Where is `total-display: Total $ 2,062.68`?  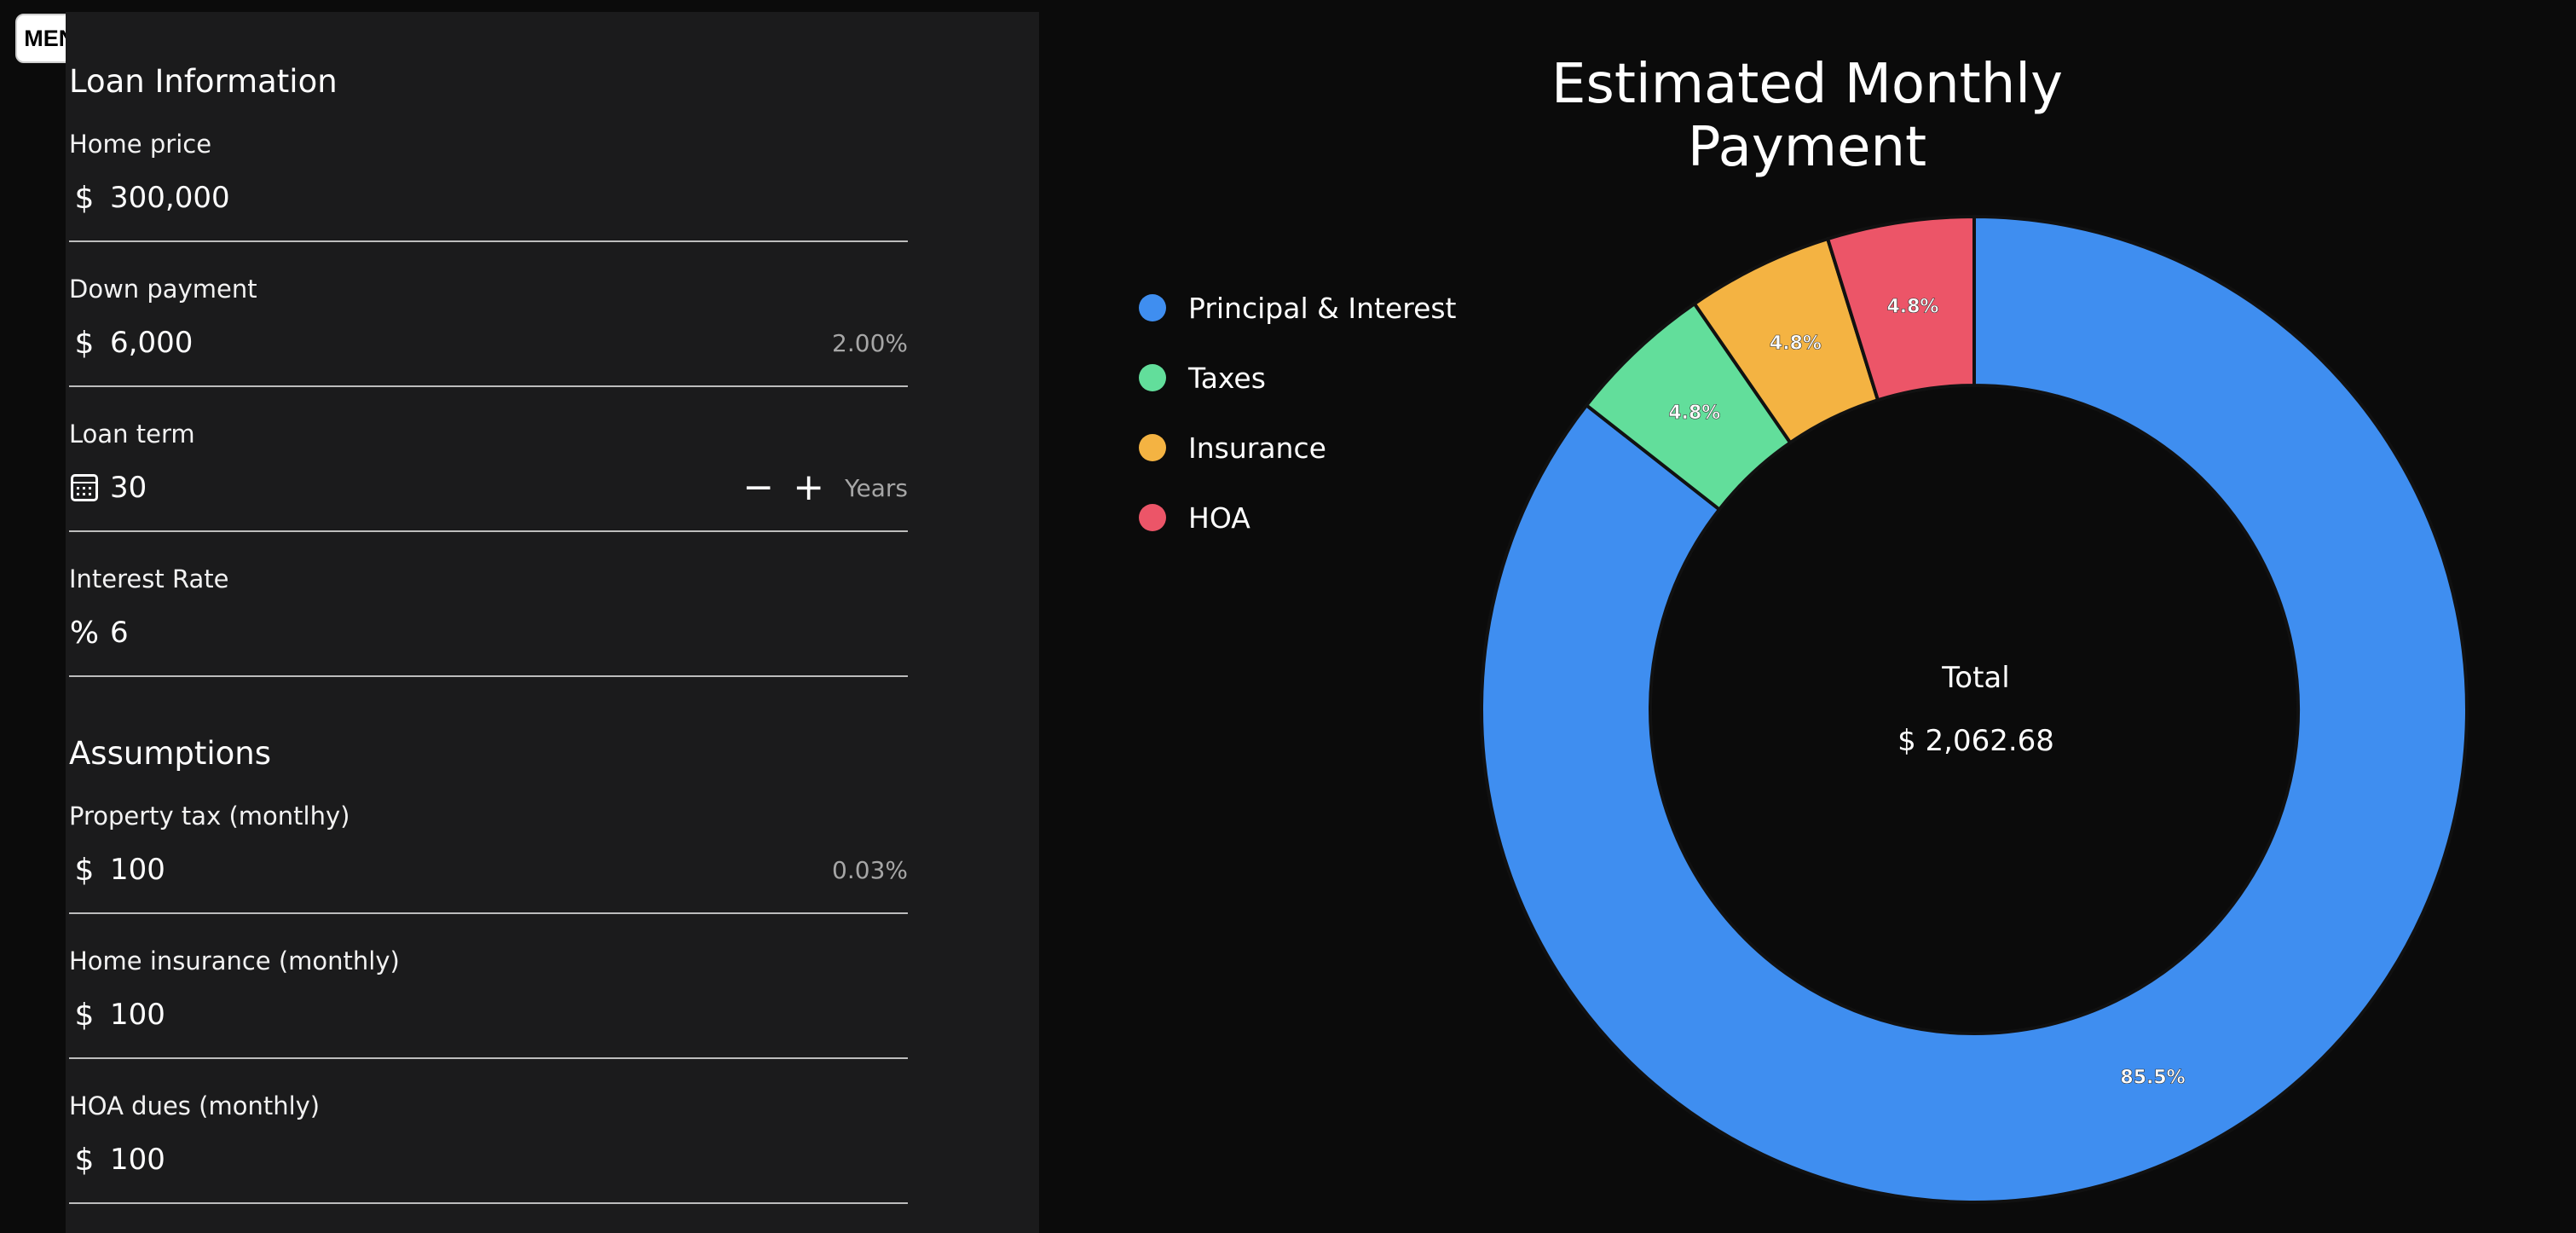
total-display: Total $ 2,062.68 is located at coordinates (1976, 709).